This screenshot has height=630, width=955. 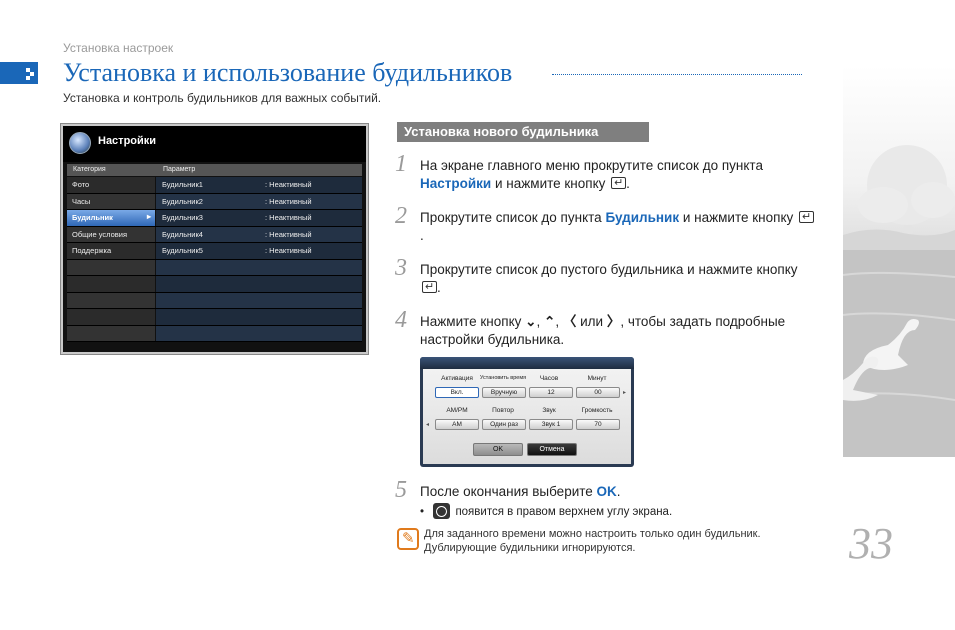 I want to click on set-time-field: Вручную, so click(x=504, y=392).